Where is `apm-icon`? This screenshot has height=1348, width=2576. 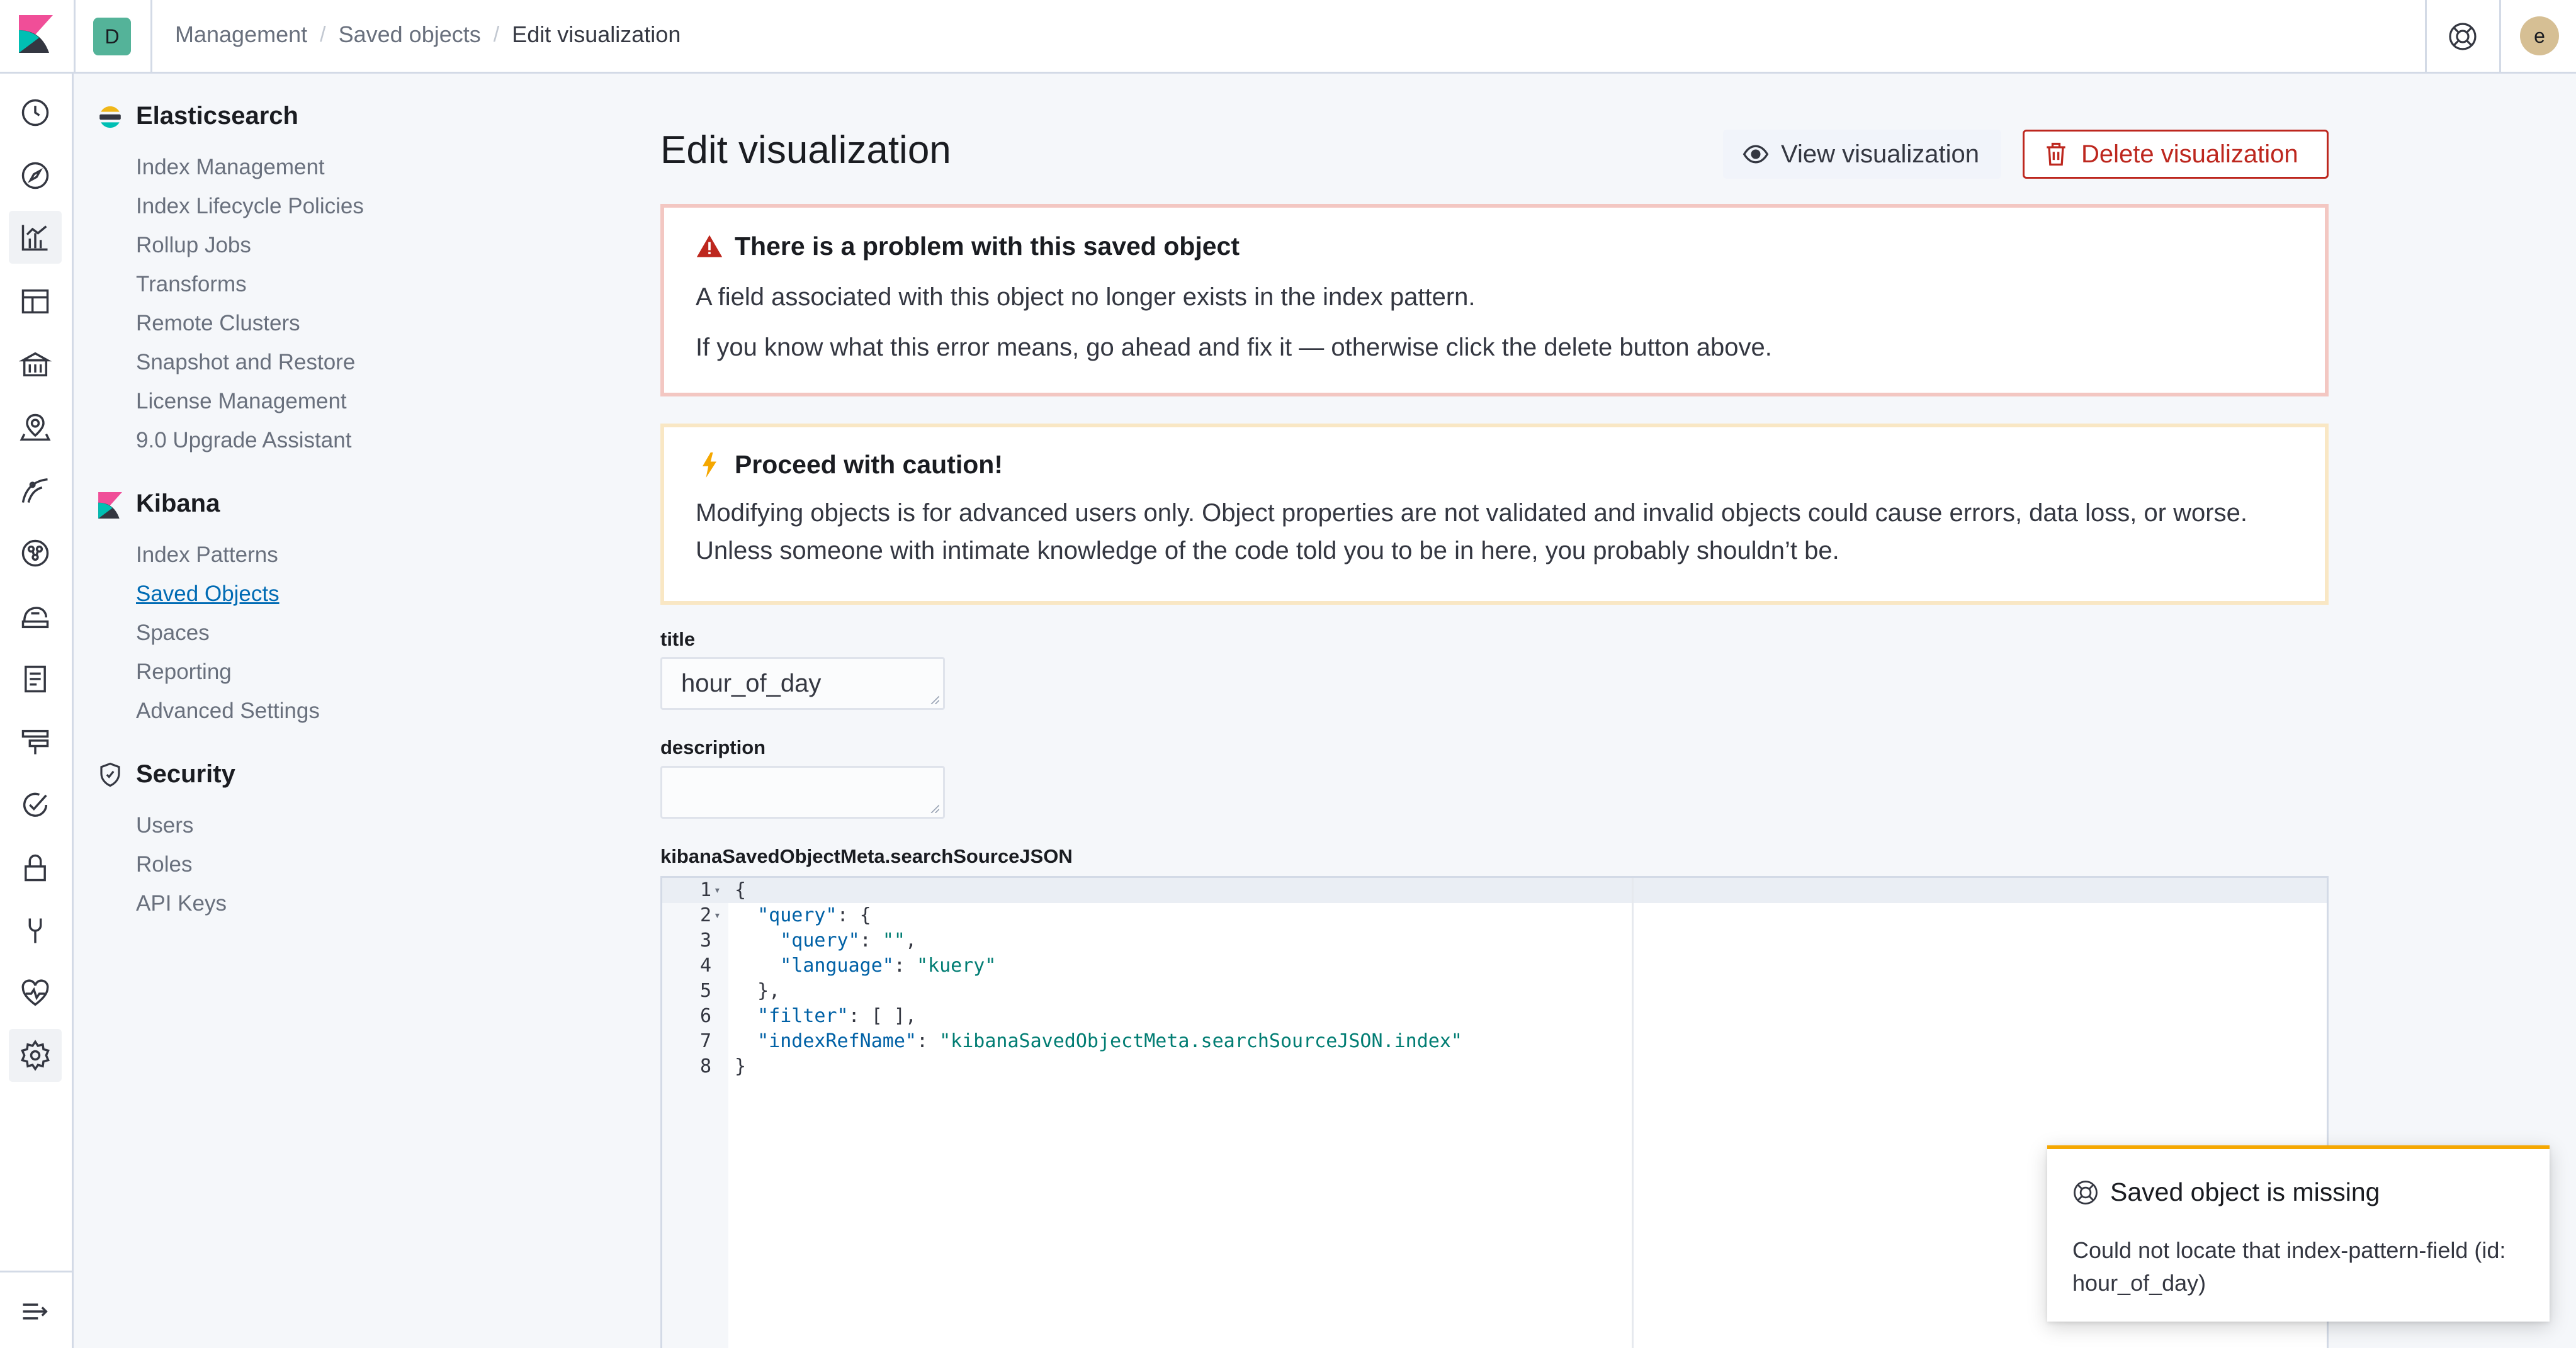
apm-icon is located at coordinates (35, 742).